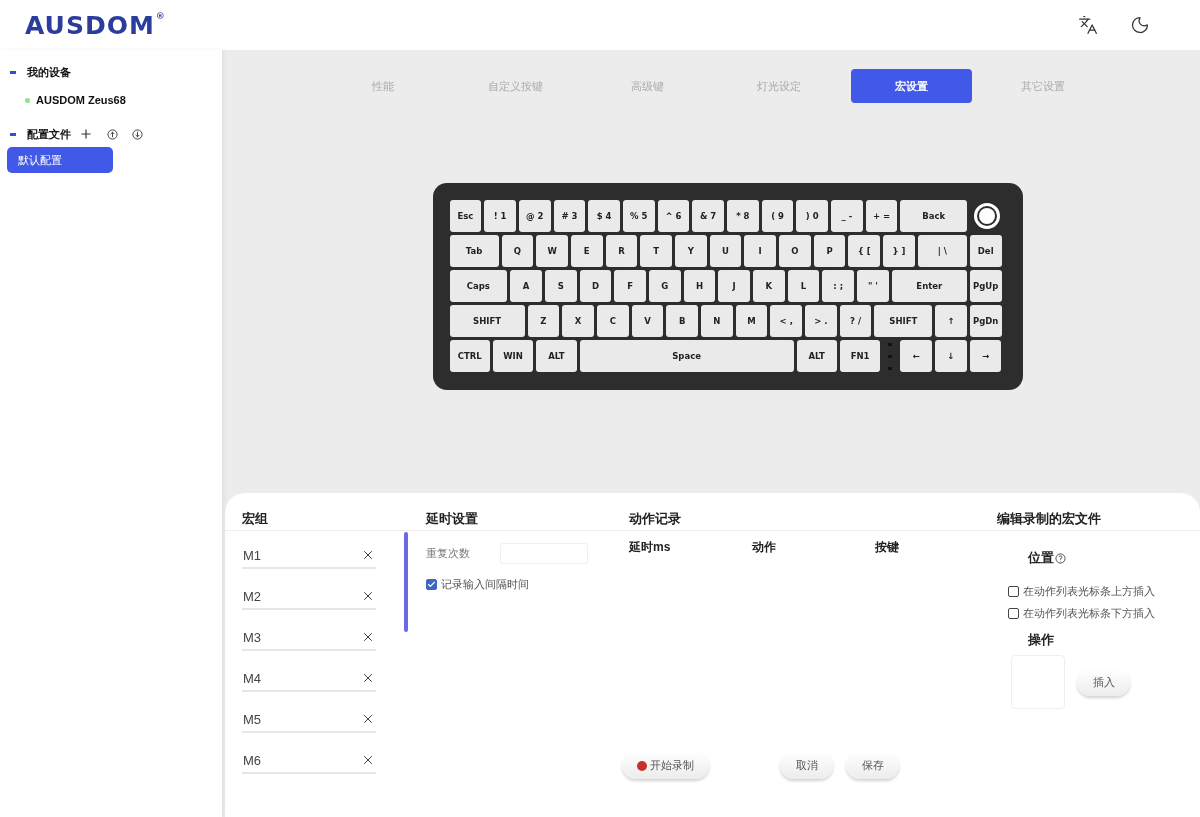 Image resolution: width=1200 pixels, height=817 pixels. I want to click on key: # 3, so click(569, 216).